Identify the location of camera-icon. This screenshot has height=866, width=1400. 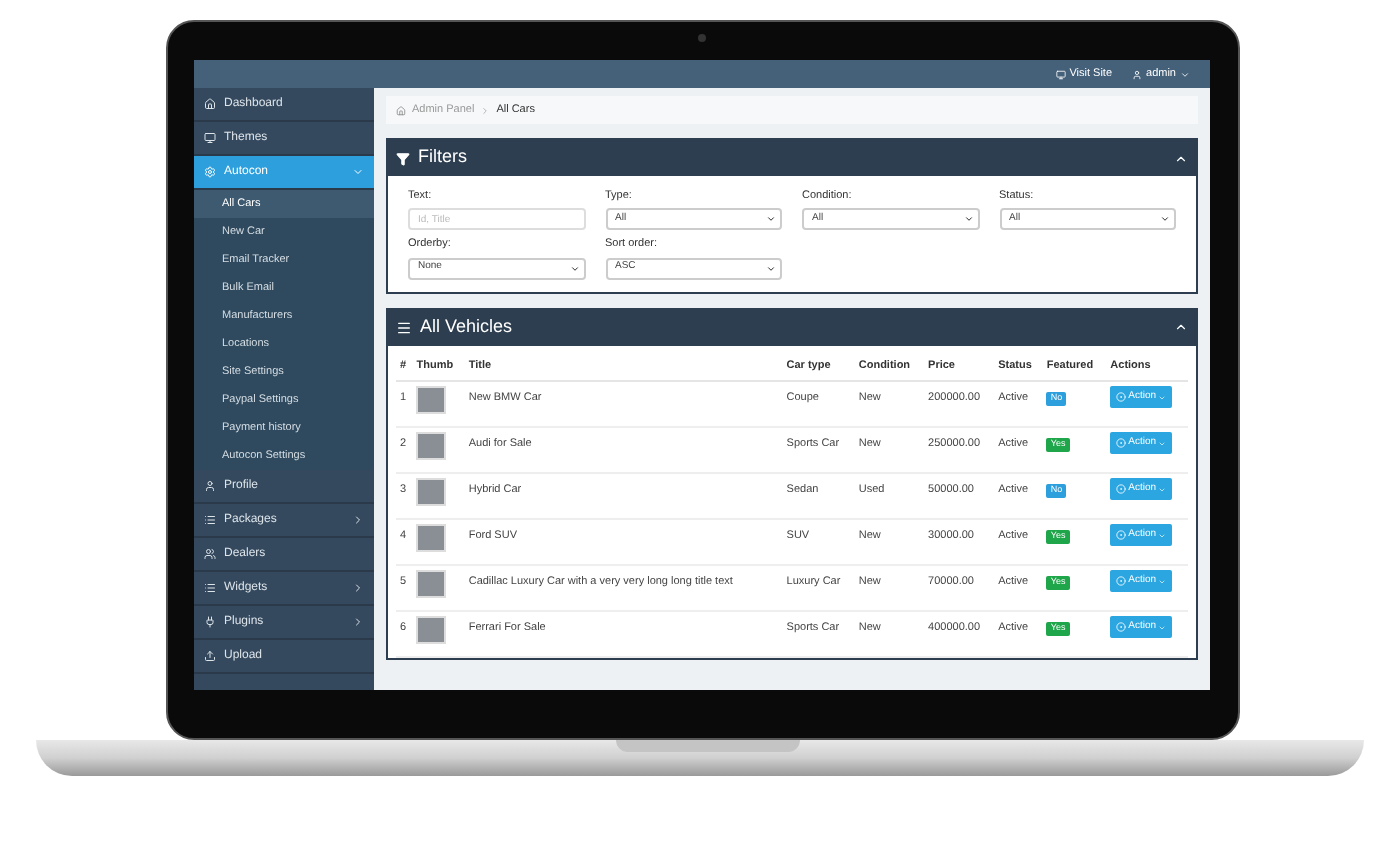
(702, 38).